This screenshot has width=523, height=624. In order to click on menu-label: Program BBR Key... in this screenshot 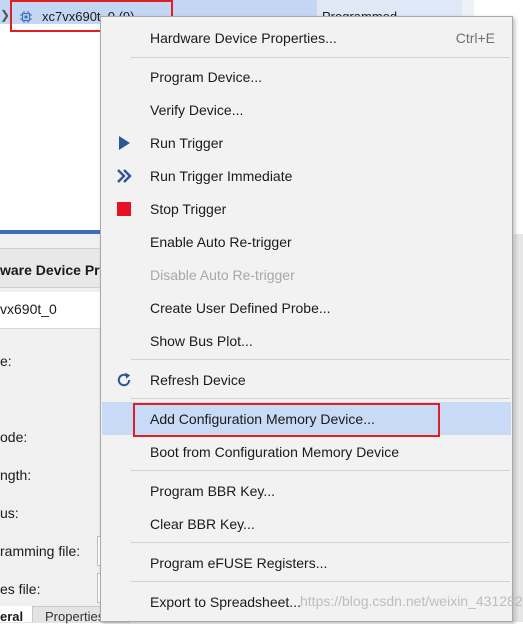, I will do `click(213, 491)`.